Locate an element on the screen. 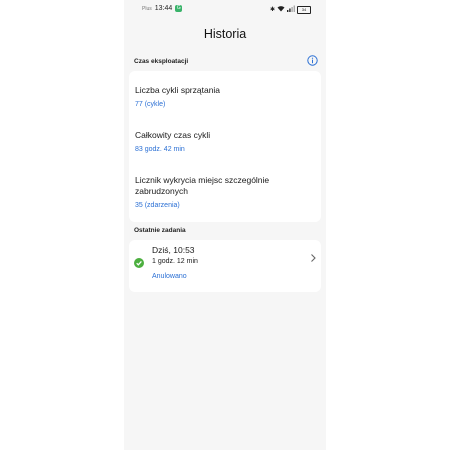 The height and width of the screenshot is (450, 450). stat-value: 35 (zdarzenia) is located at coordinates (157, 205).